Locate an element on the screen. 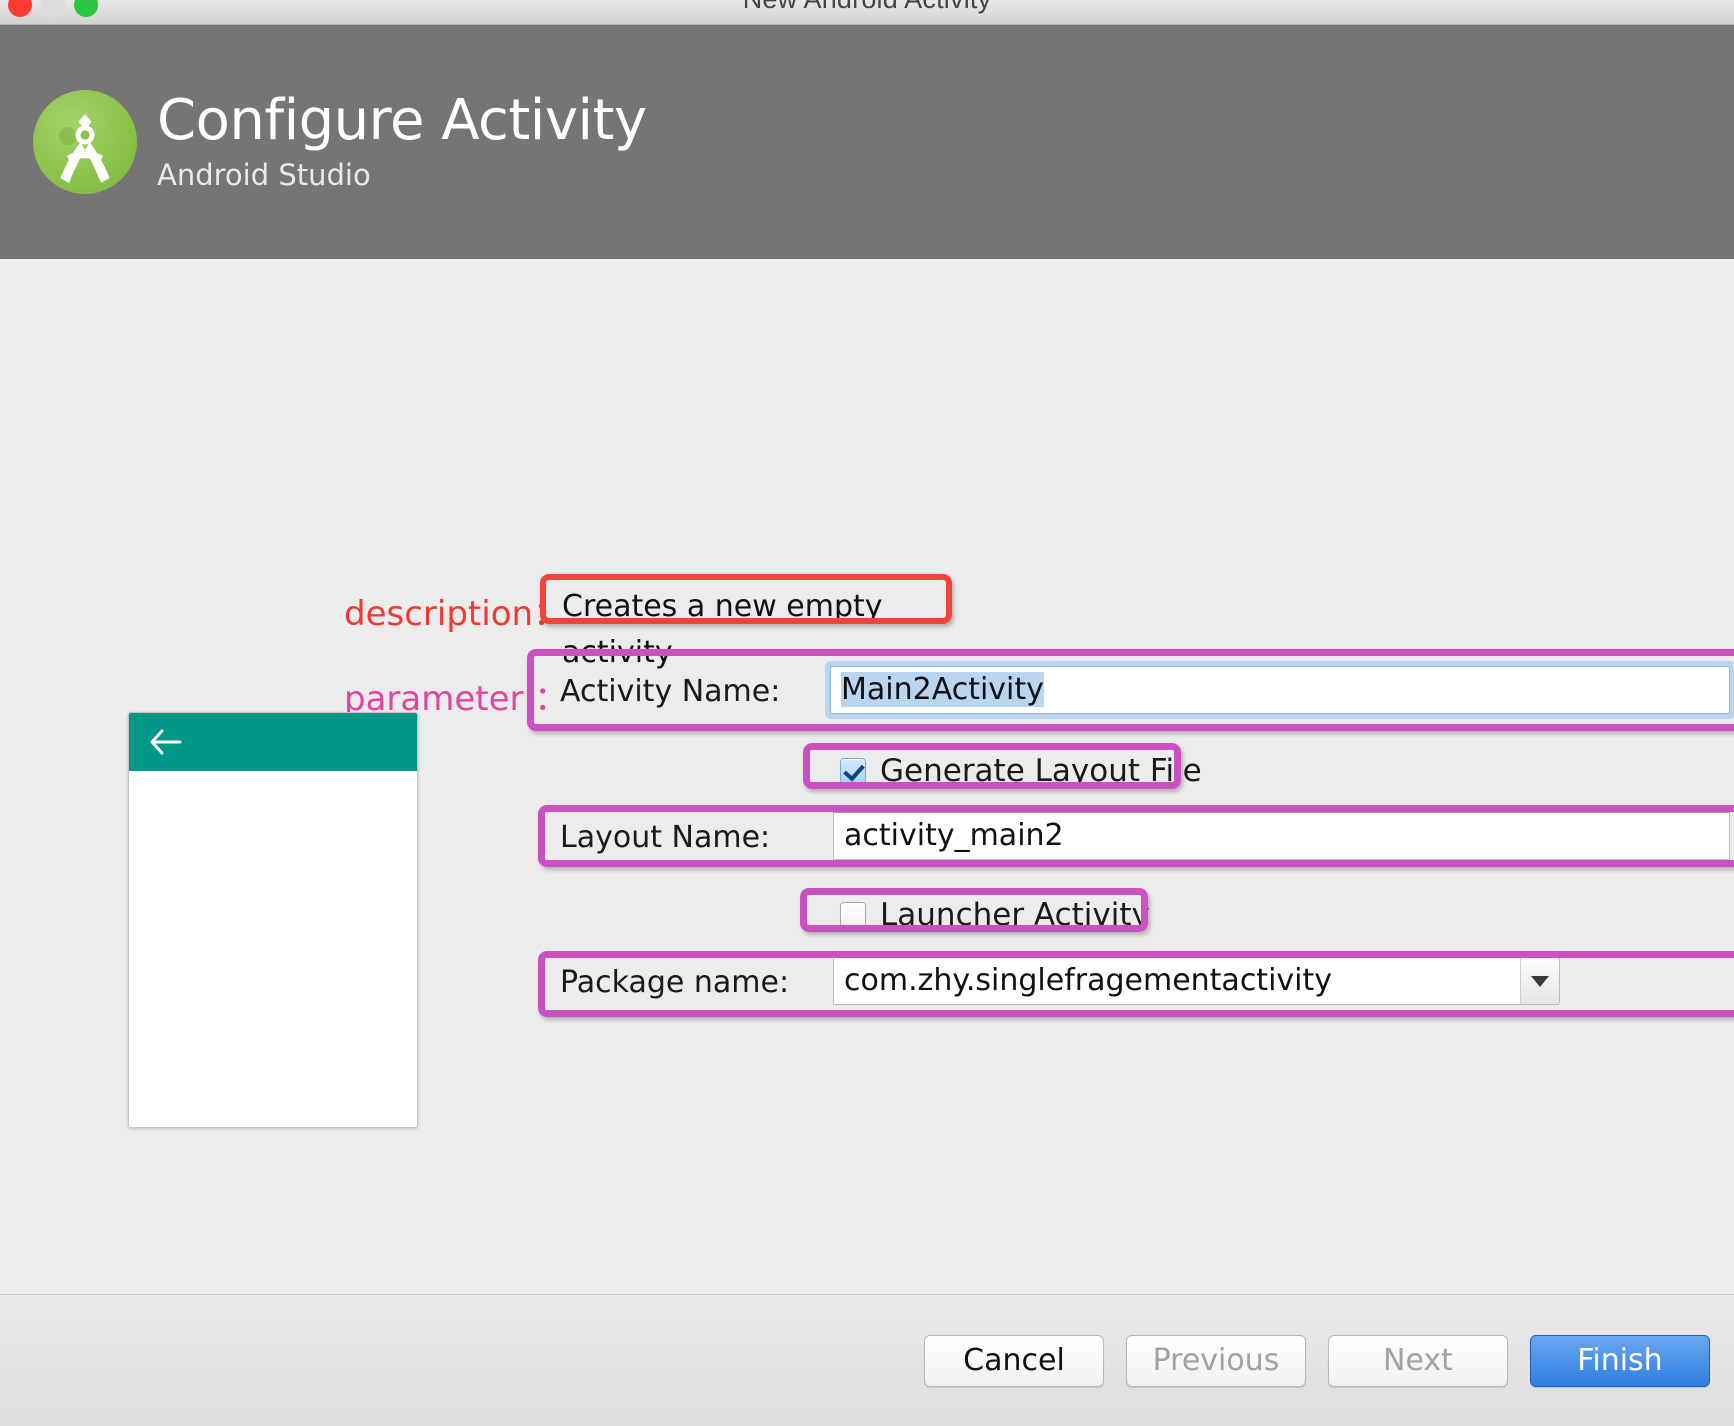 Image resolution: width=1734 pixels, height=1426 pixels. activity-name-label: Activity Name: is located at coordinates (670, 691).